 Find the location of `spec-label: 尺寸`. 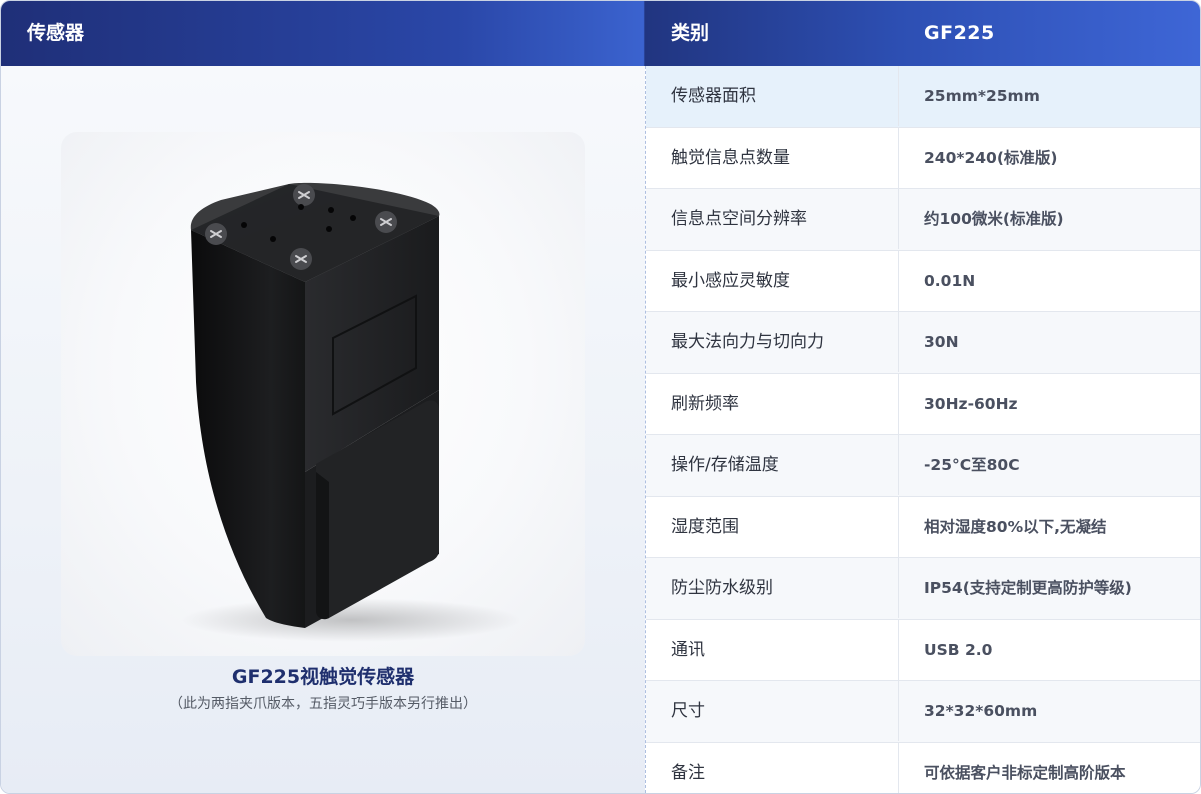

spec-label: 尺寸 is located at coordinates (688, 711).